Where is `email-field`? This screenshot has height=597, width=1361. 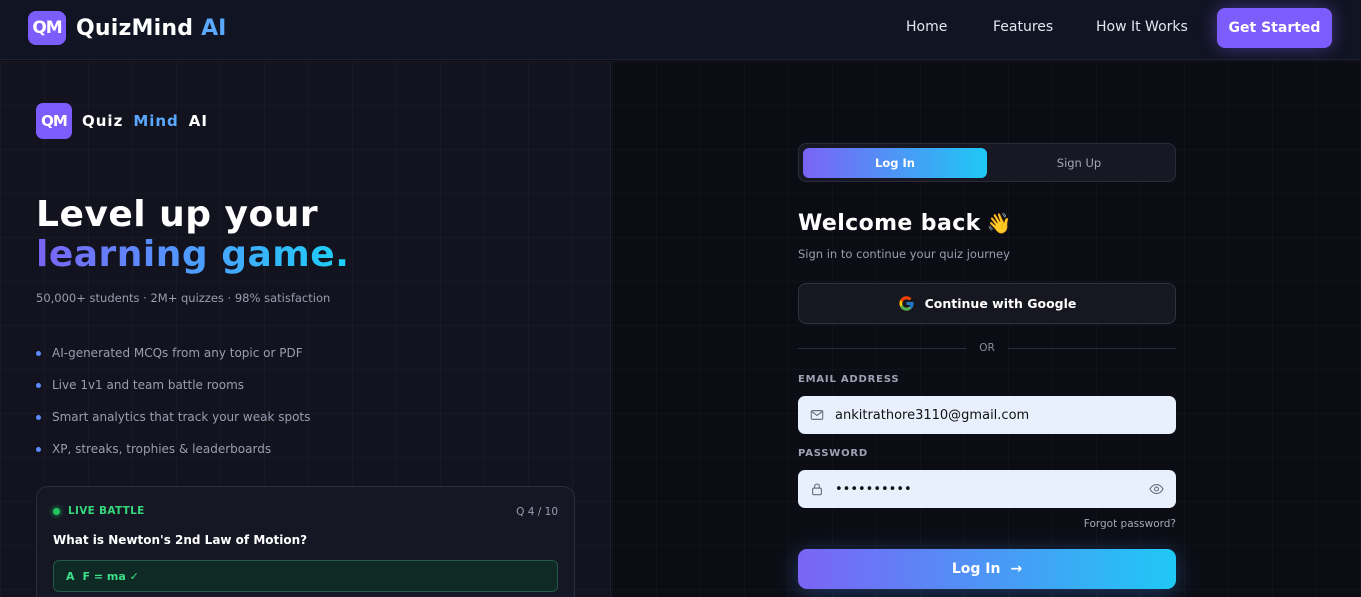 email-field is located at coordinates (987, 415).